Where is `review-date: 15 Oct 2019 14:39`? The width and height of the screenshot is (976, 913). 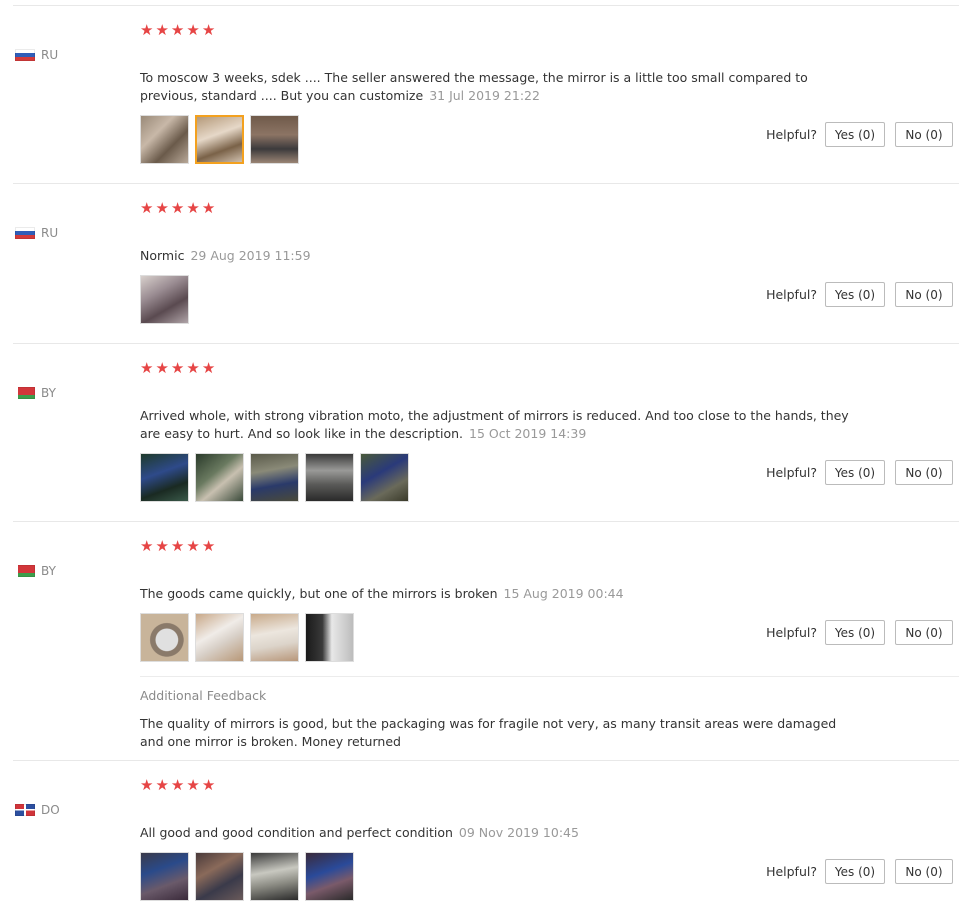
review-date: 15 Oct 2019 14:39 is located at coordinates (528, 433).